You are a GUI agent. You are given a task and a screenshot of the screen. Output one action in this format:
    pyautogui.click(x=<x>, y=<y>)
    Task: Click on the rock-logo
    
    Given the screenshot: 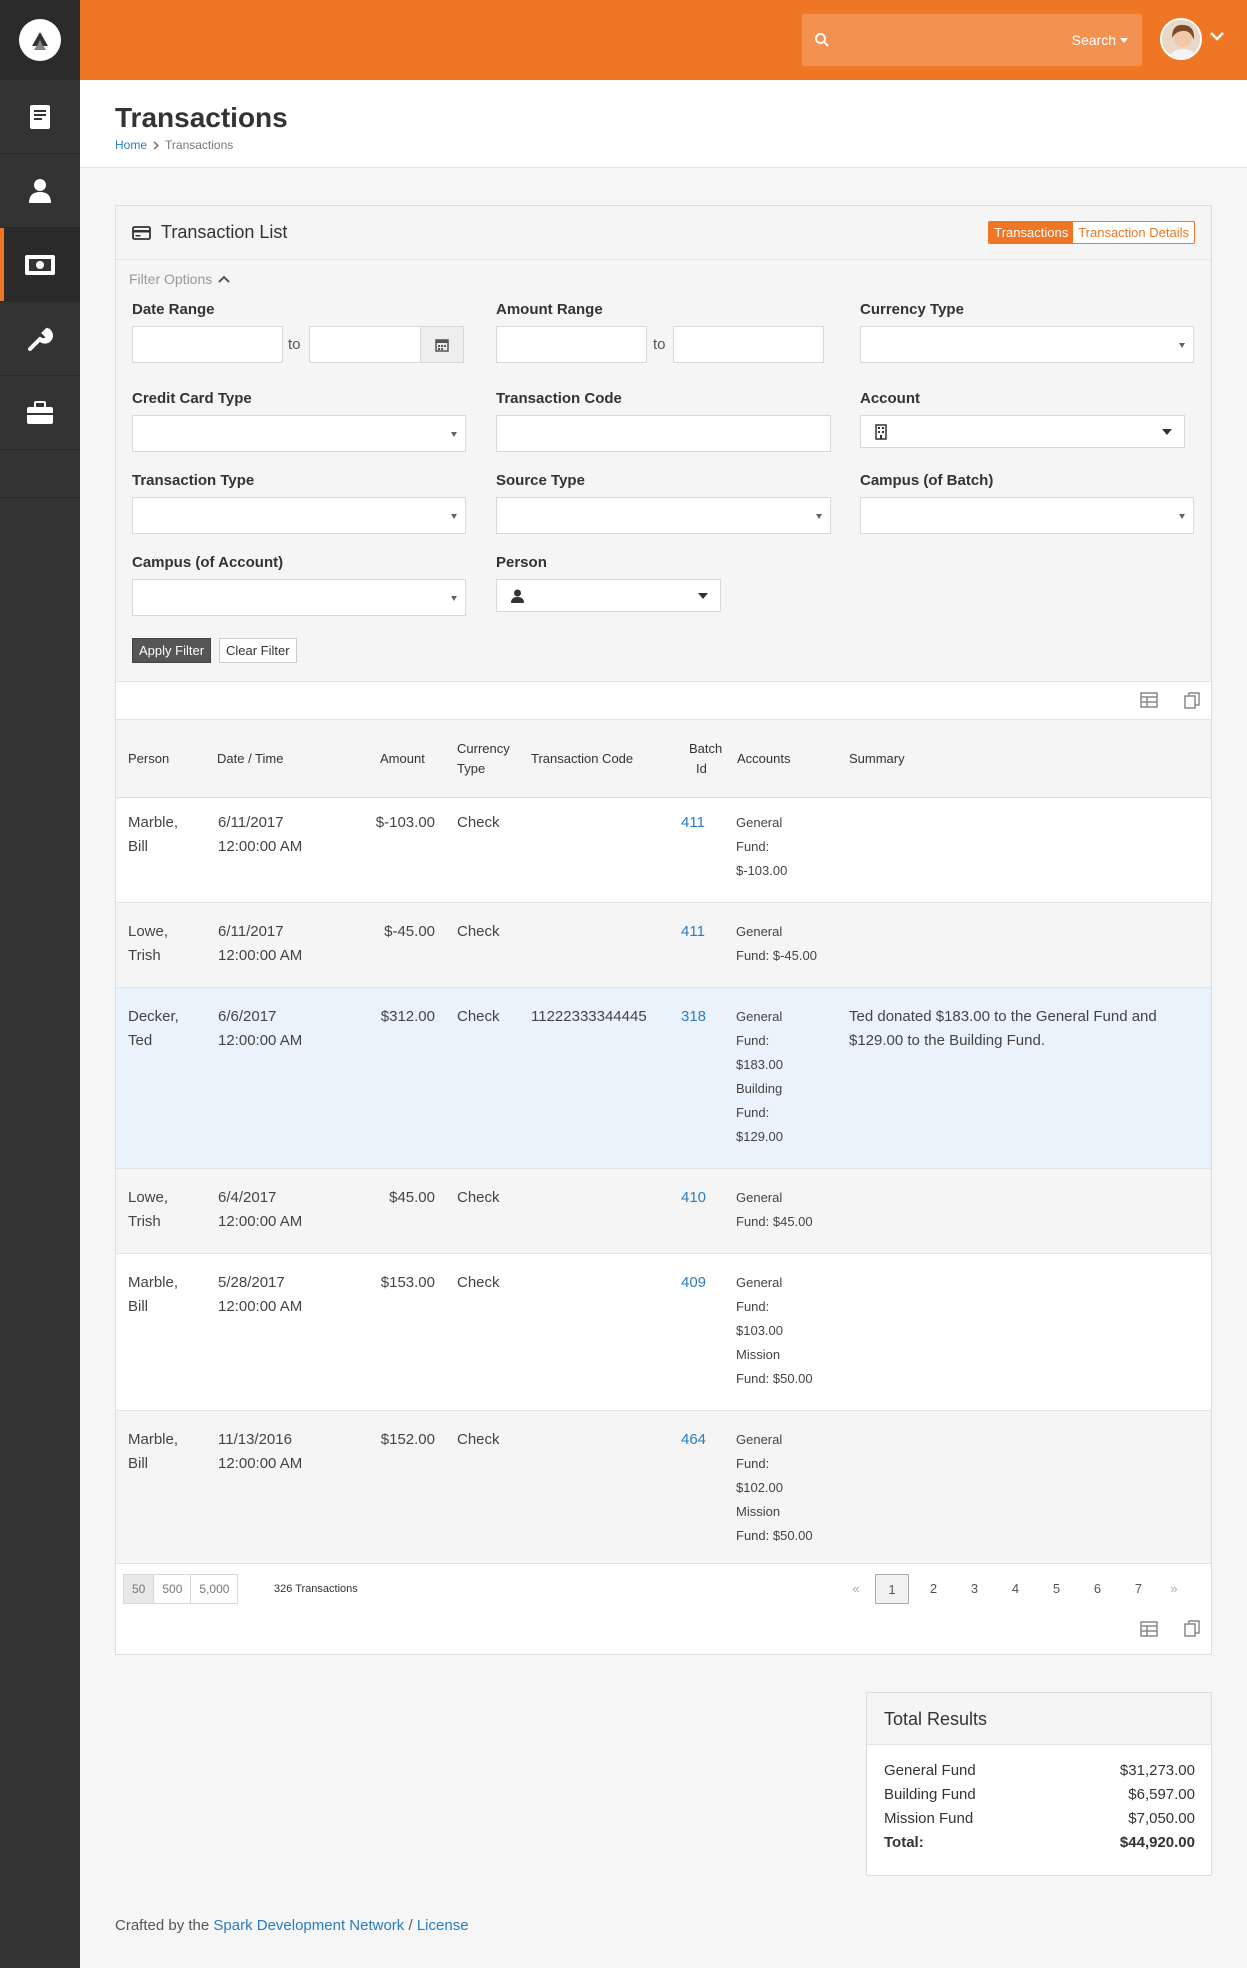 What is the action you would take?
    pyautogui.click(x=40, y=40)
    